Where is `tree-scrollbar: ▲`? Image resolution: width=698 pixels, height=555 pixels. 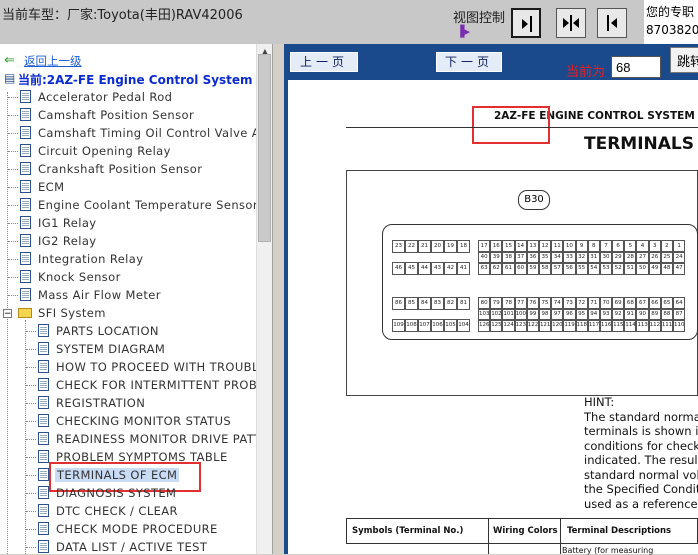 tree-scrollbar: ▲ is located at coordinates (264, 299).